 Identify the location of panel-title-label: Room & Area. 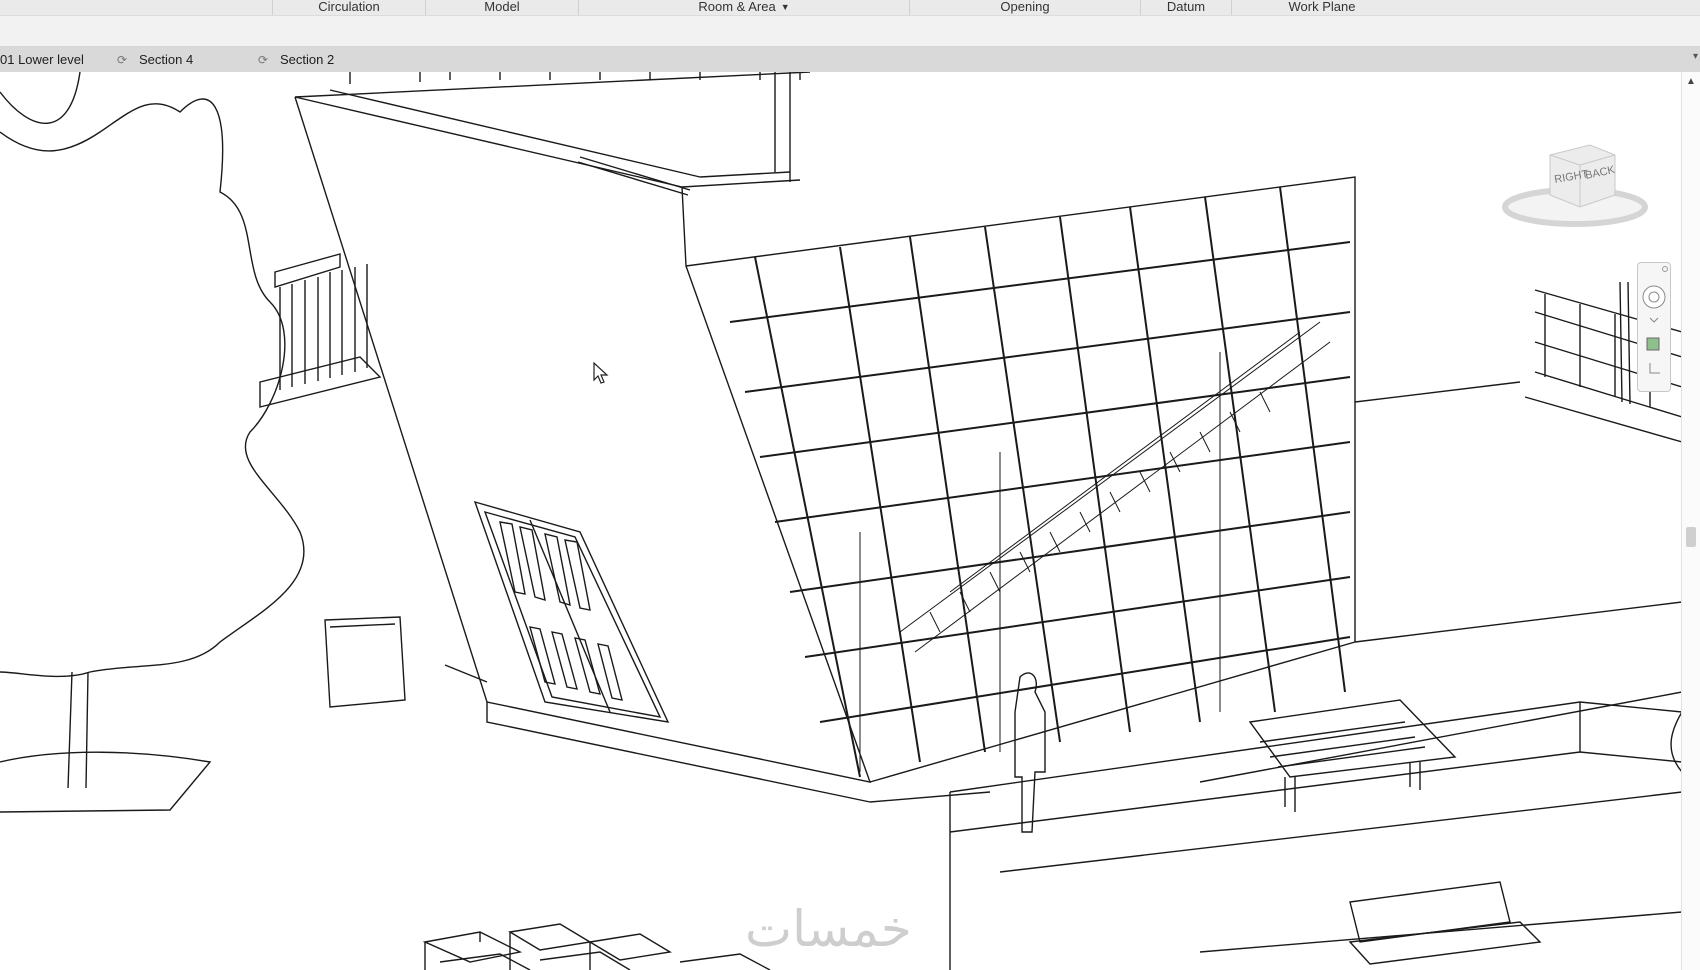
(737, 7).